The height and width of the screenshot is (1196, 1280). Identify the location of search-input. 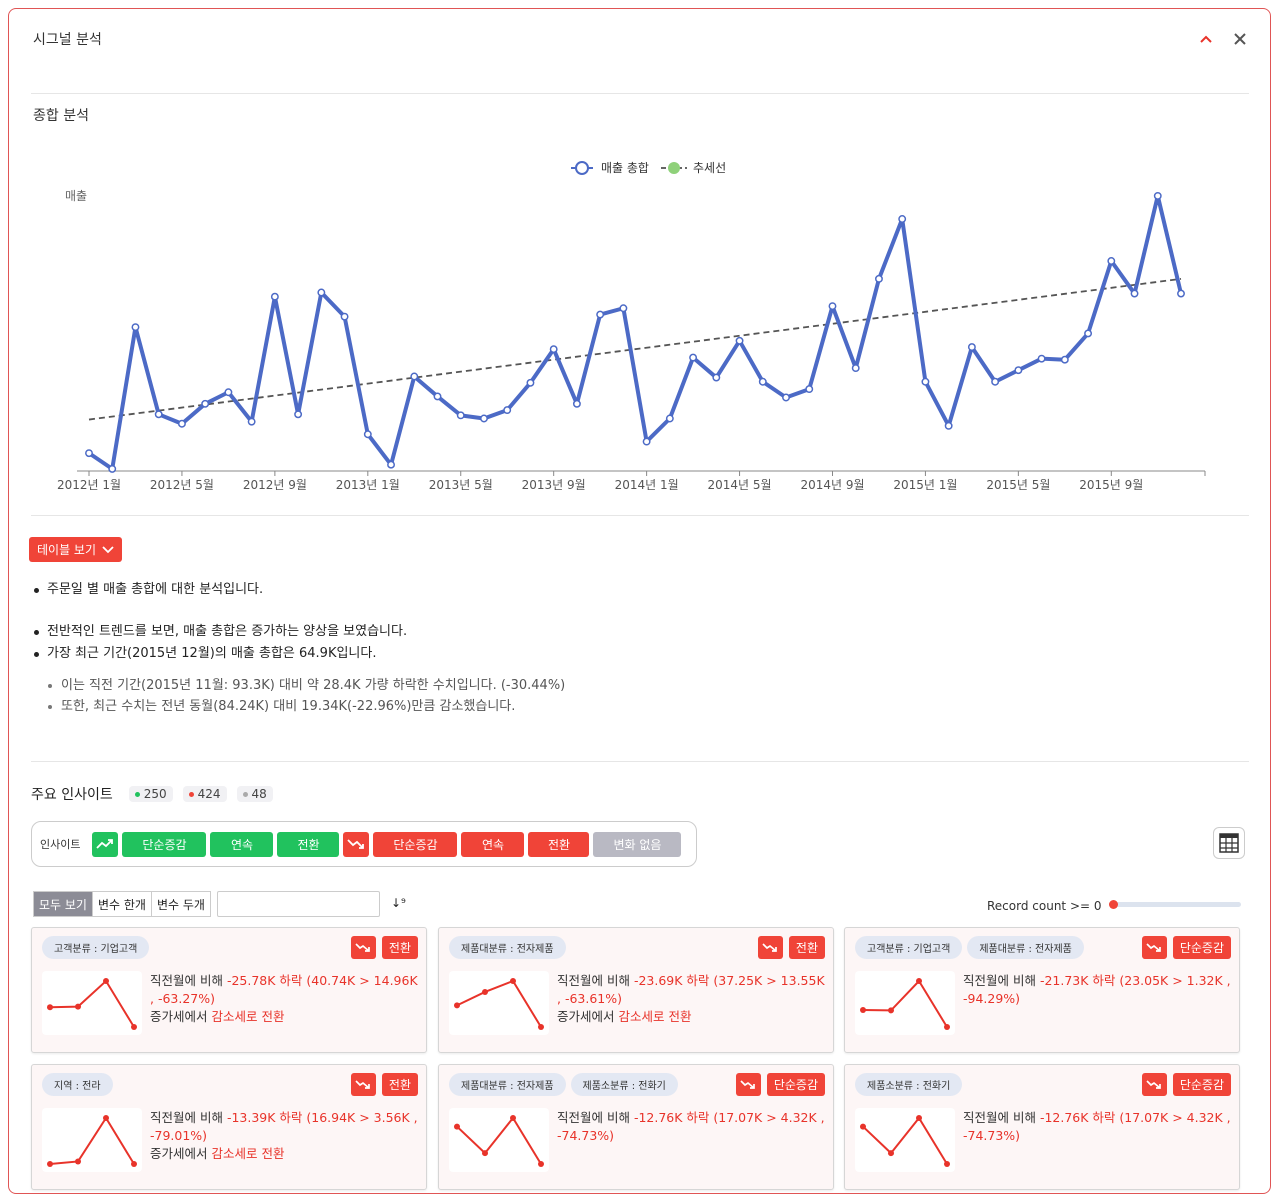
(298, 904).